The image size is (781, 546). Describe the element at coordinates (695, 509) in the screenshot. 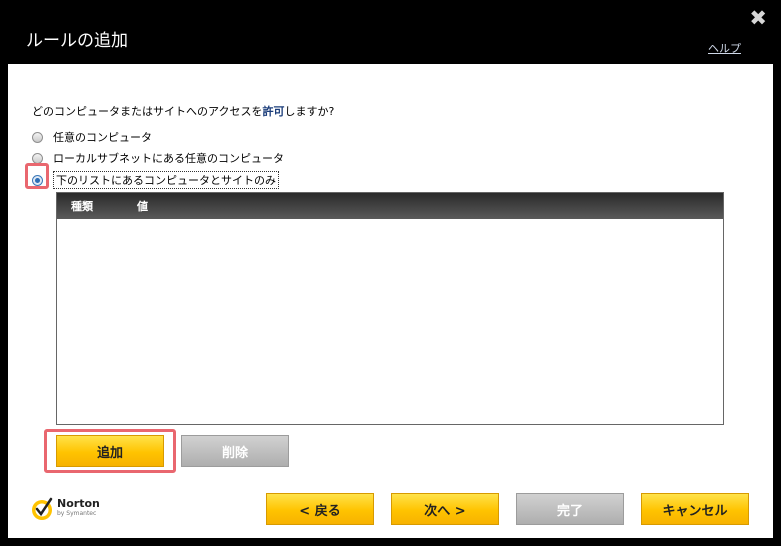

I see `cancel-button: キャンセル` at that location.